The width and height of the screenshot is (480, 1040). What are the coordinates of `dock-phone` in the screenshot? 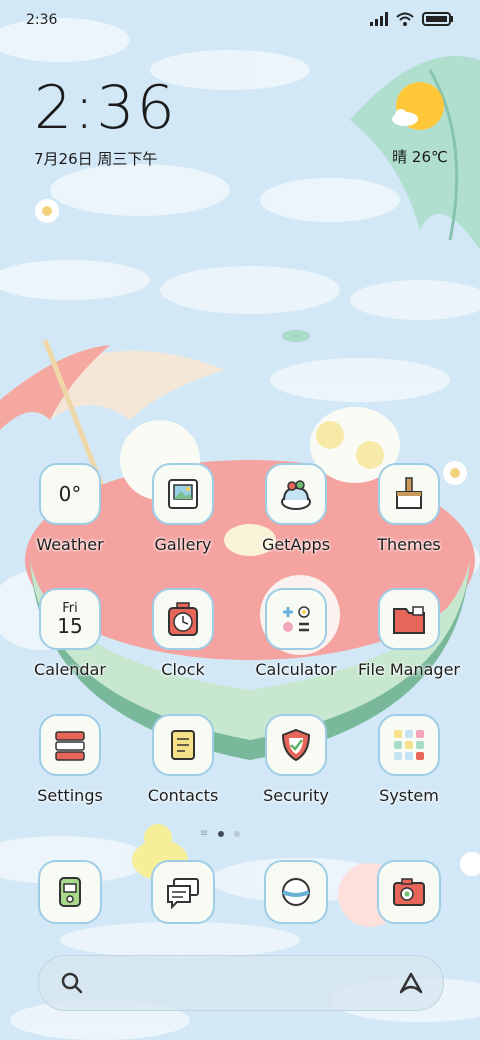 It's located at (70, 892).